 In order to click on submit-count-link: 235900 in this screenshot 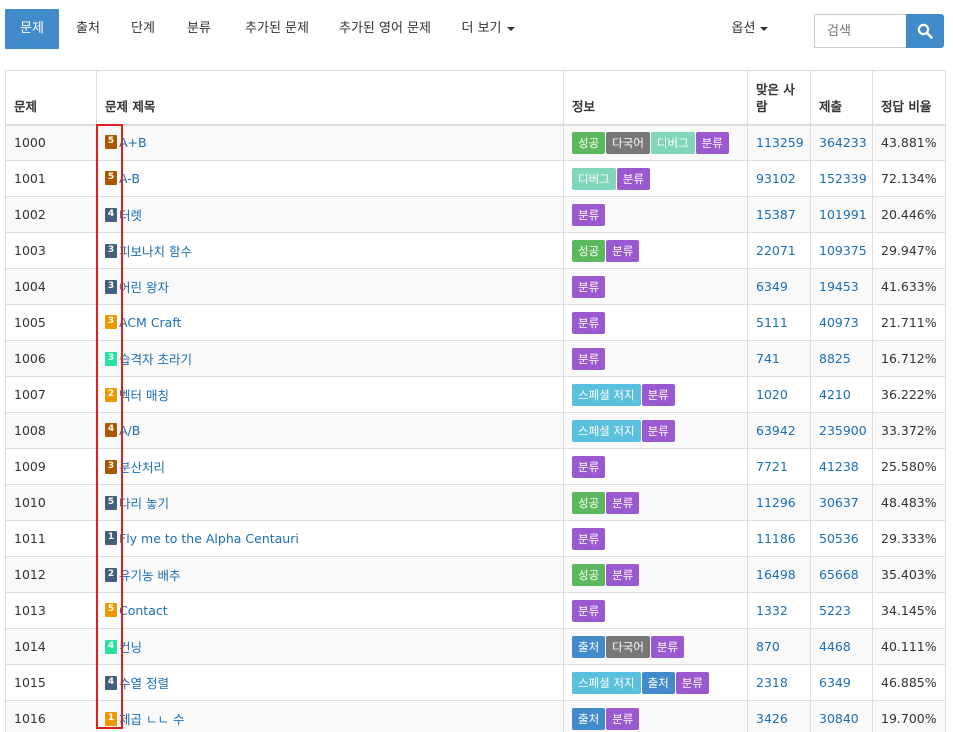, I will do `click(843, 430)`.